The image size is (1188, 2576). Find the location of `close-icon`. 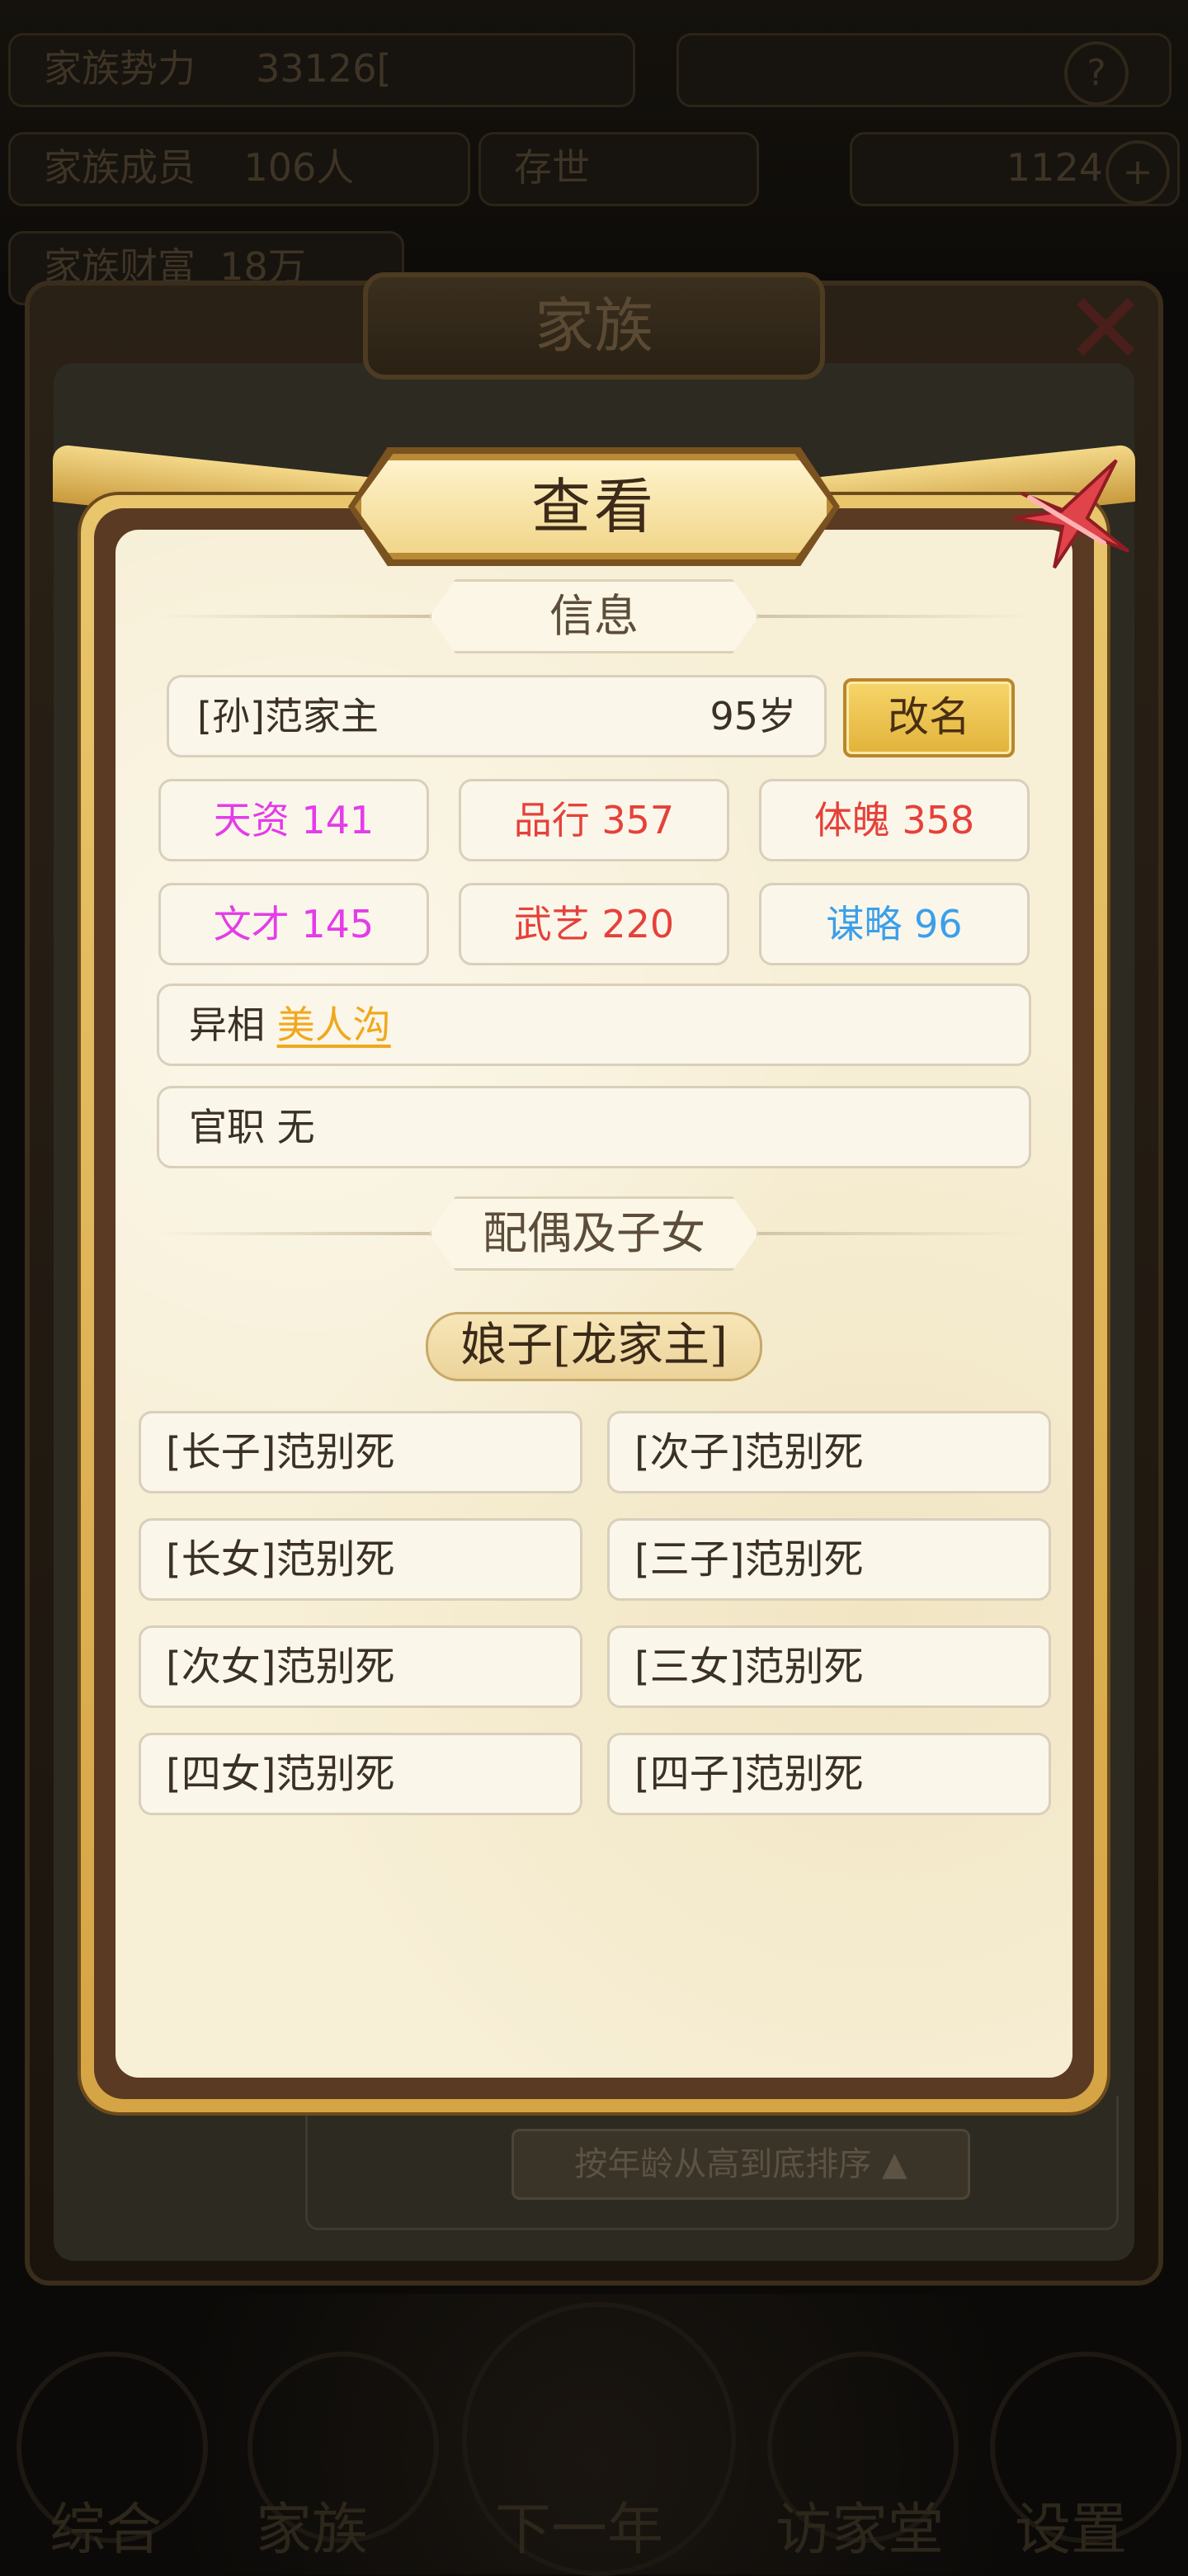

close-icon is located at coordinates (1071, 514).